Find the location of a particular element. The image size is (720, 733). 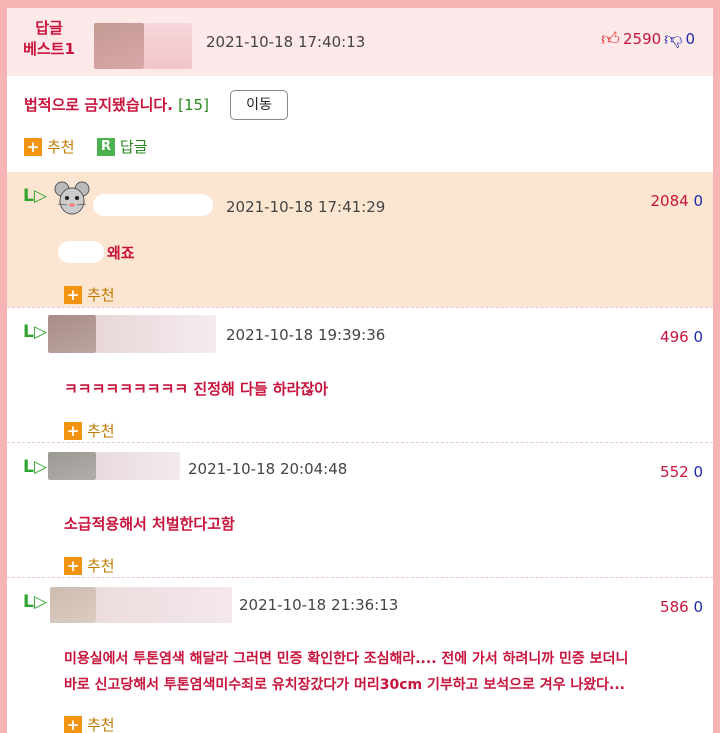

reply-count: [15] is located at coordinates (193, 105).